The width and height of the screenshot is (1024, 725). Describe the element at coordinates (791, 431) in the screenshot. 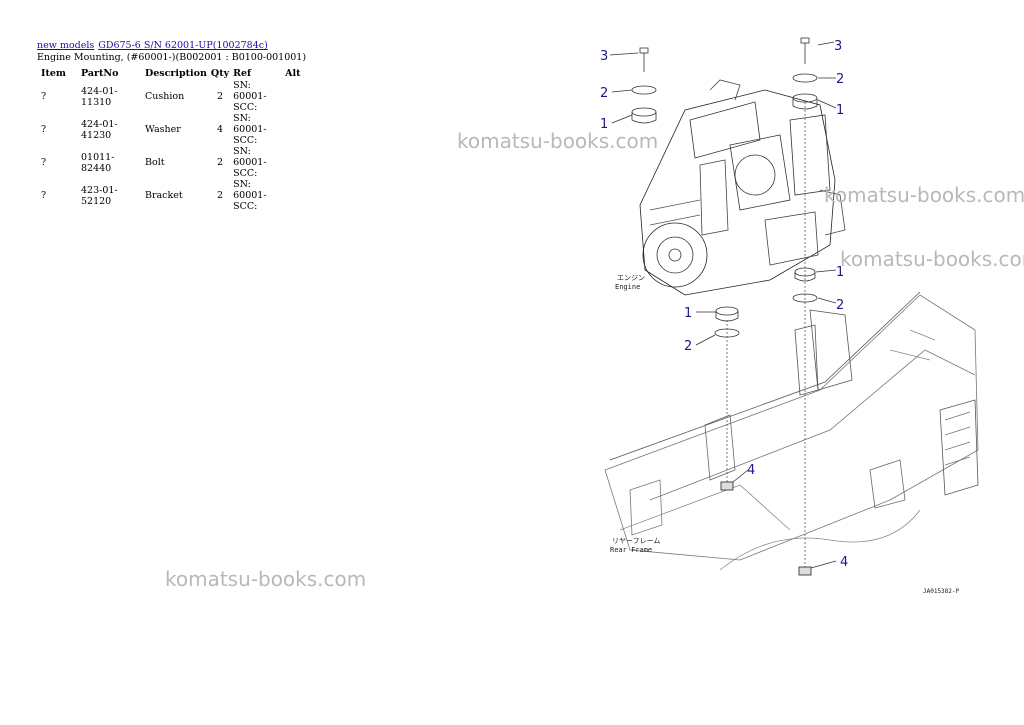

I see `rear-frame-drawing` at that location.